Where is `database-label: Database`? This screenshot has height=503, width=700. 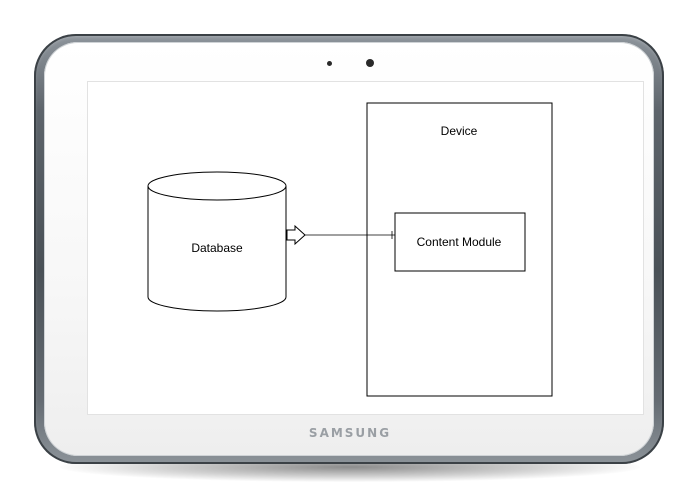
database-label: Database is located at coordinates (217, 248).